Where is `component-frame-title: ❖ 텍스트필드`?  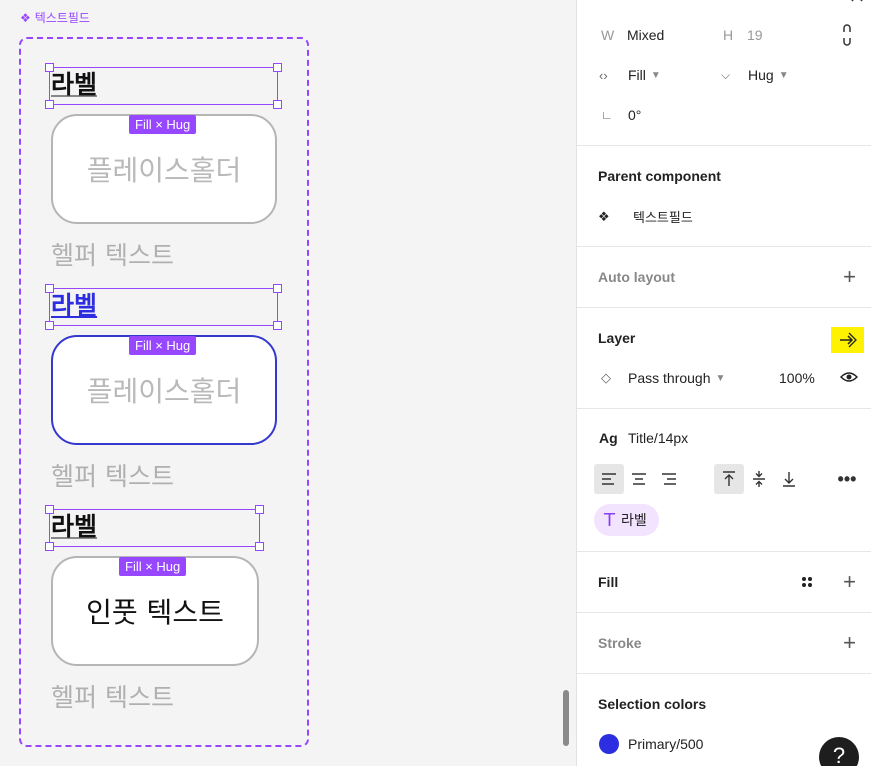
component-frame-title: ❖ 텍스트필드 is located at coordinates (55, 17).